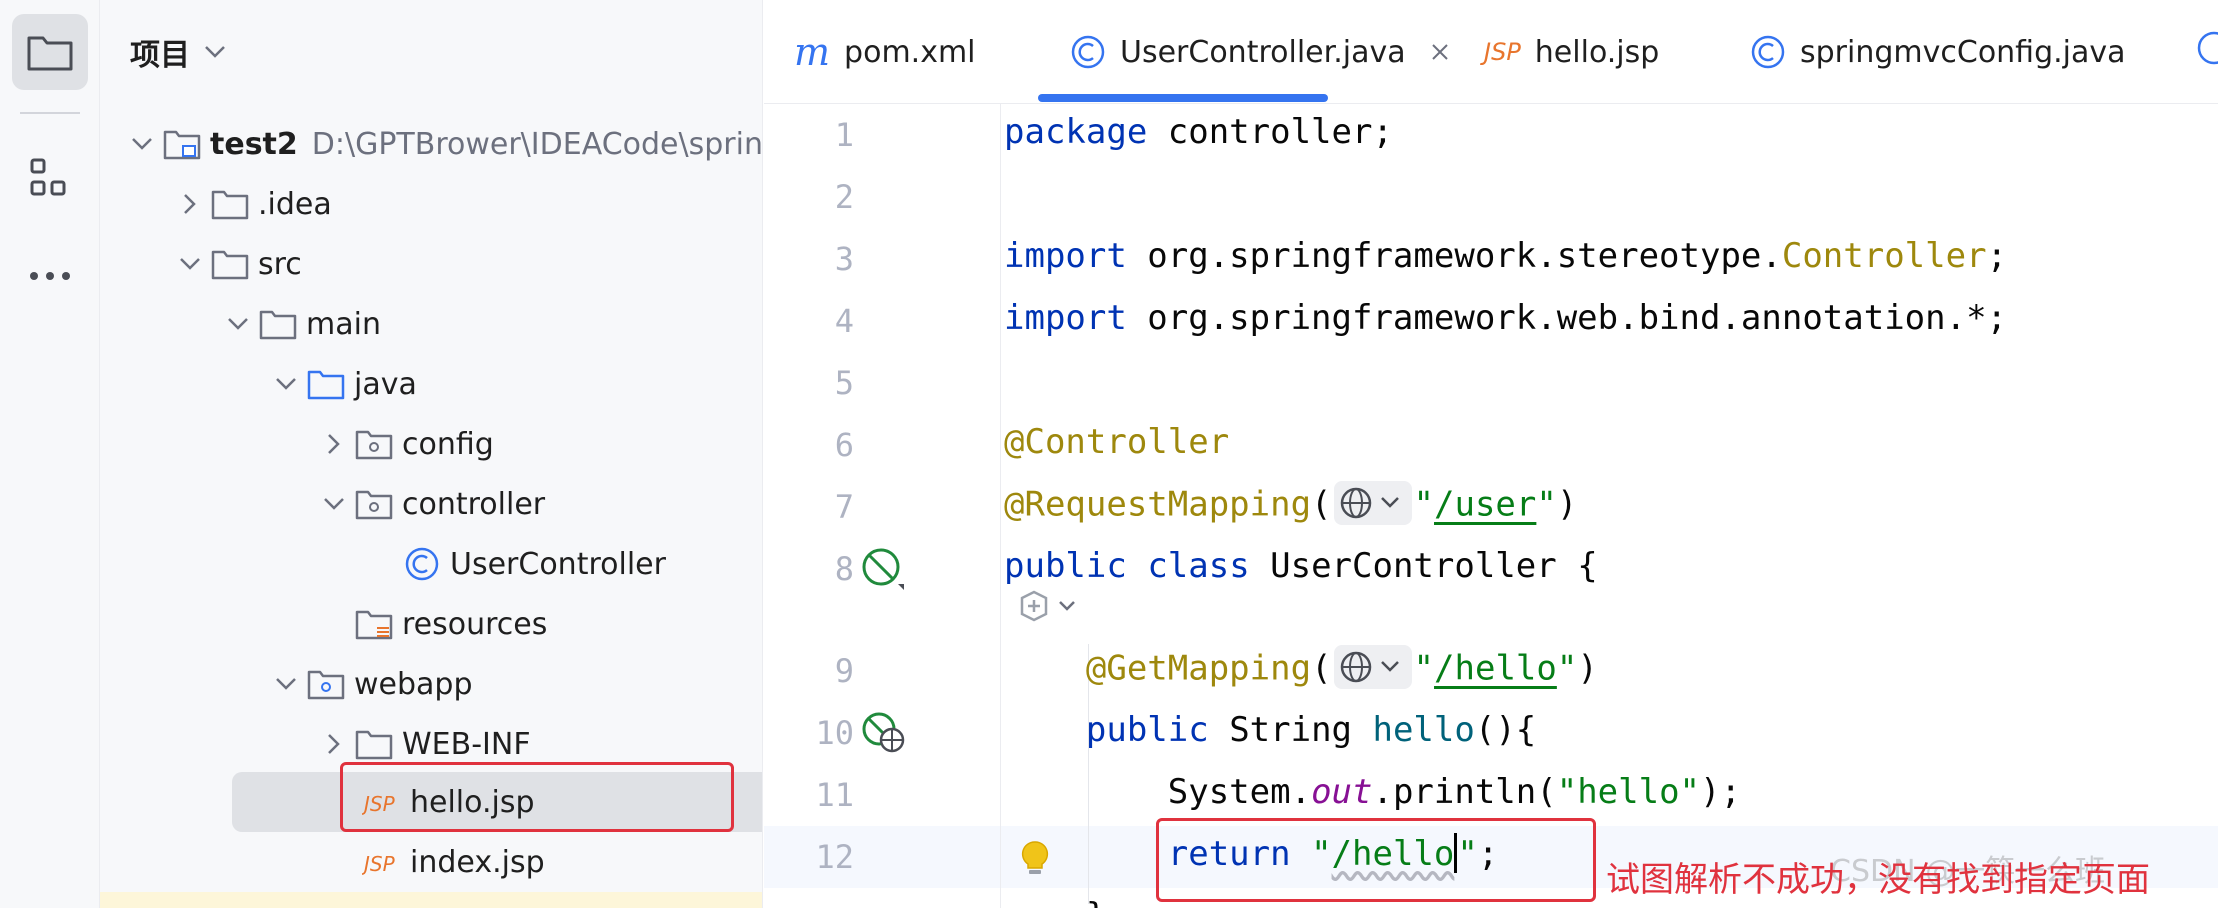 This screenshot has height=908, width=2218. I want to click on project-title: 项目, so click(160, 55).